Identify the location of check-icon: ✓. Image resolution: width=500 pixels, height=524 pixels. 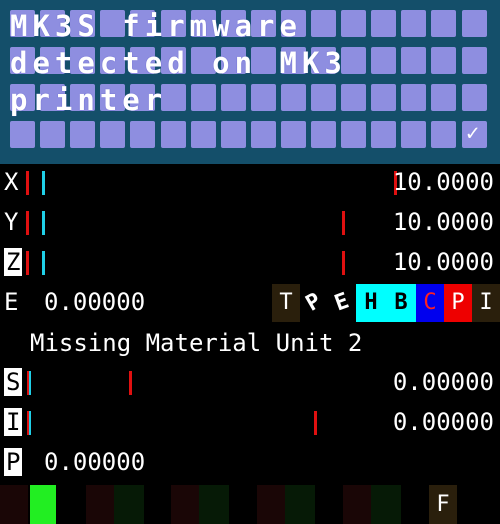
(472, 133).